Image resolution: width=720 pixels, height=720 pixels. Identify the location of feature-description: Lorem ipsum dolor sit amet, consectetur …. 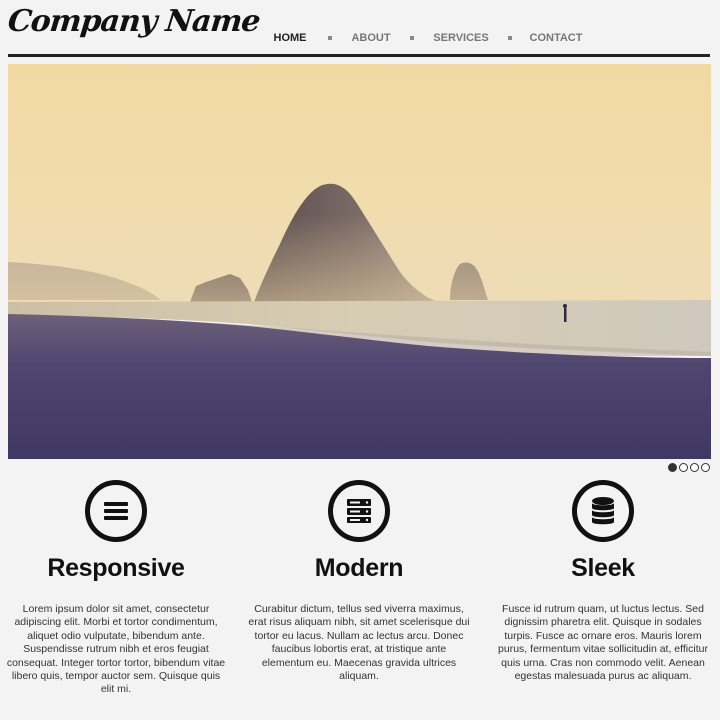
(116, 649).